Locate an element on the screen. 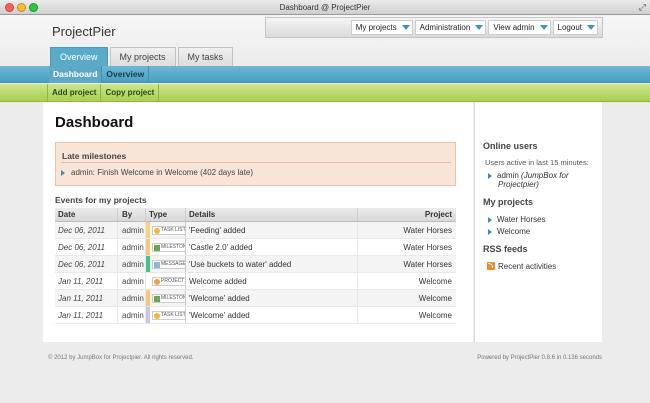 Image resolution: width=650 pixels, height=403 pixels. fullscreen-icon: ⤢ is located at coordinates (642, 7).